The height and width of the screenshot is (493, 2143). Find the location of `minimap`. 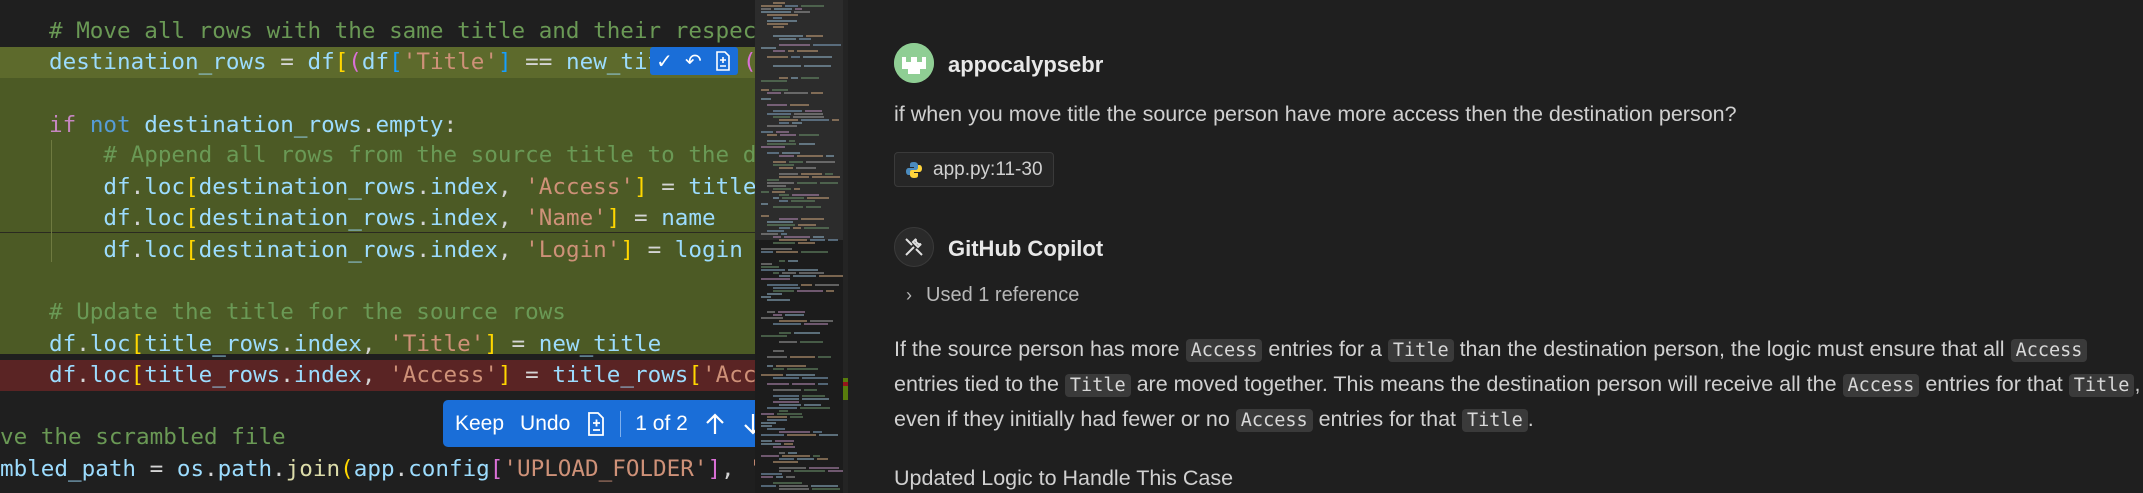

minimap is located at coordinates (801, 246).